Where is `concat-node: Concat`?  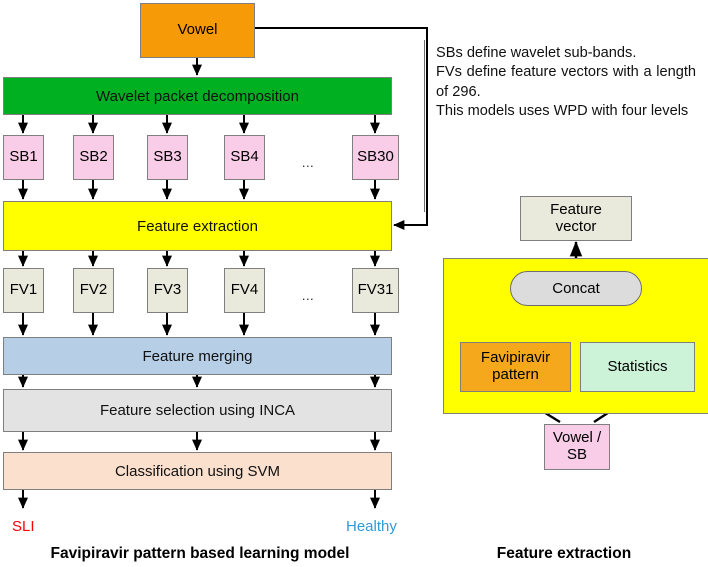
concat-node: Concat is located at coordinates (576, 288).